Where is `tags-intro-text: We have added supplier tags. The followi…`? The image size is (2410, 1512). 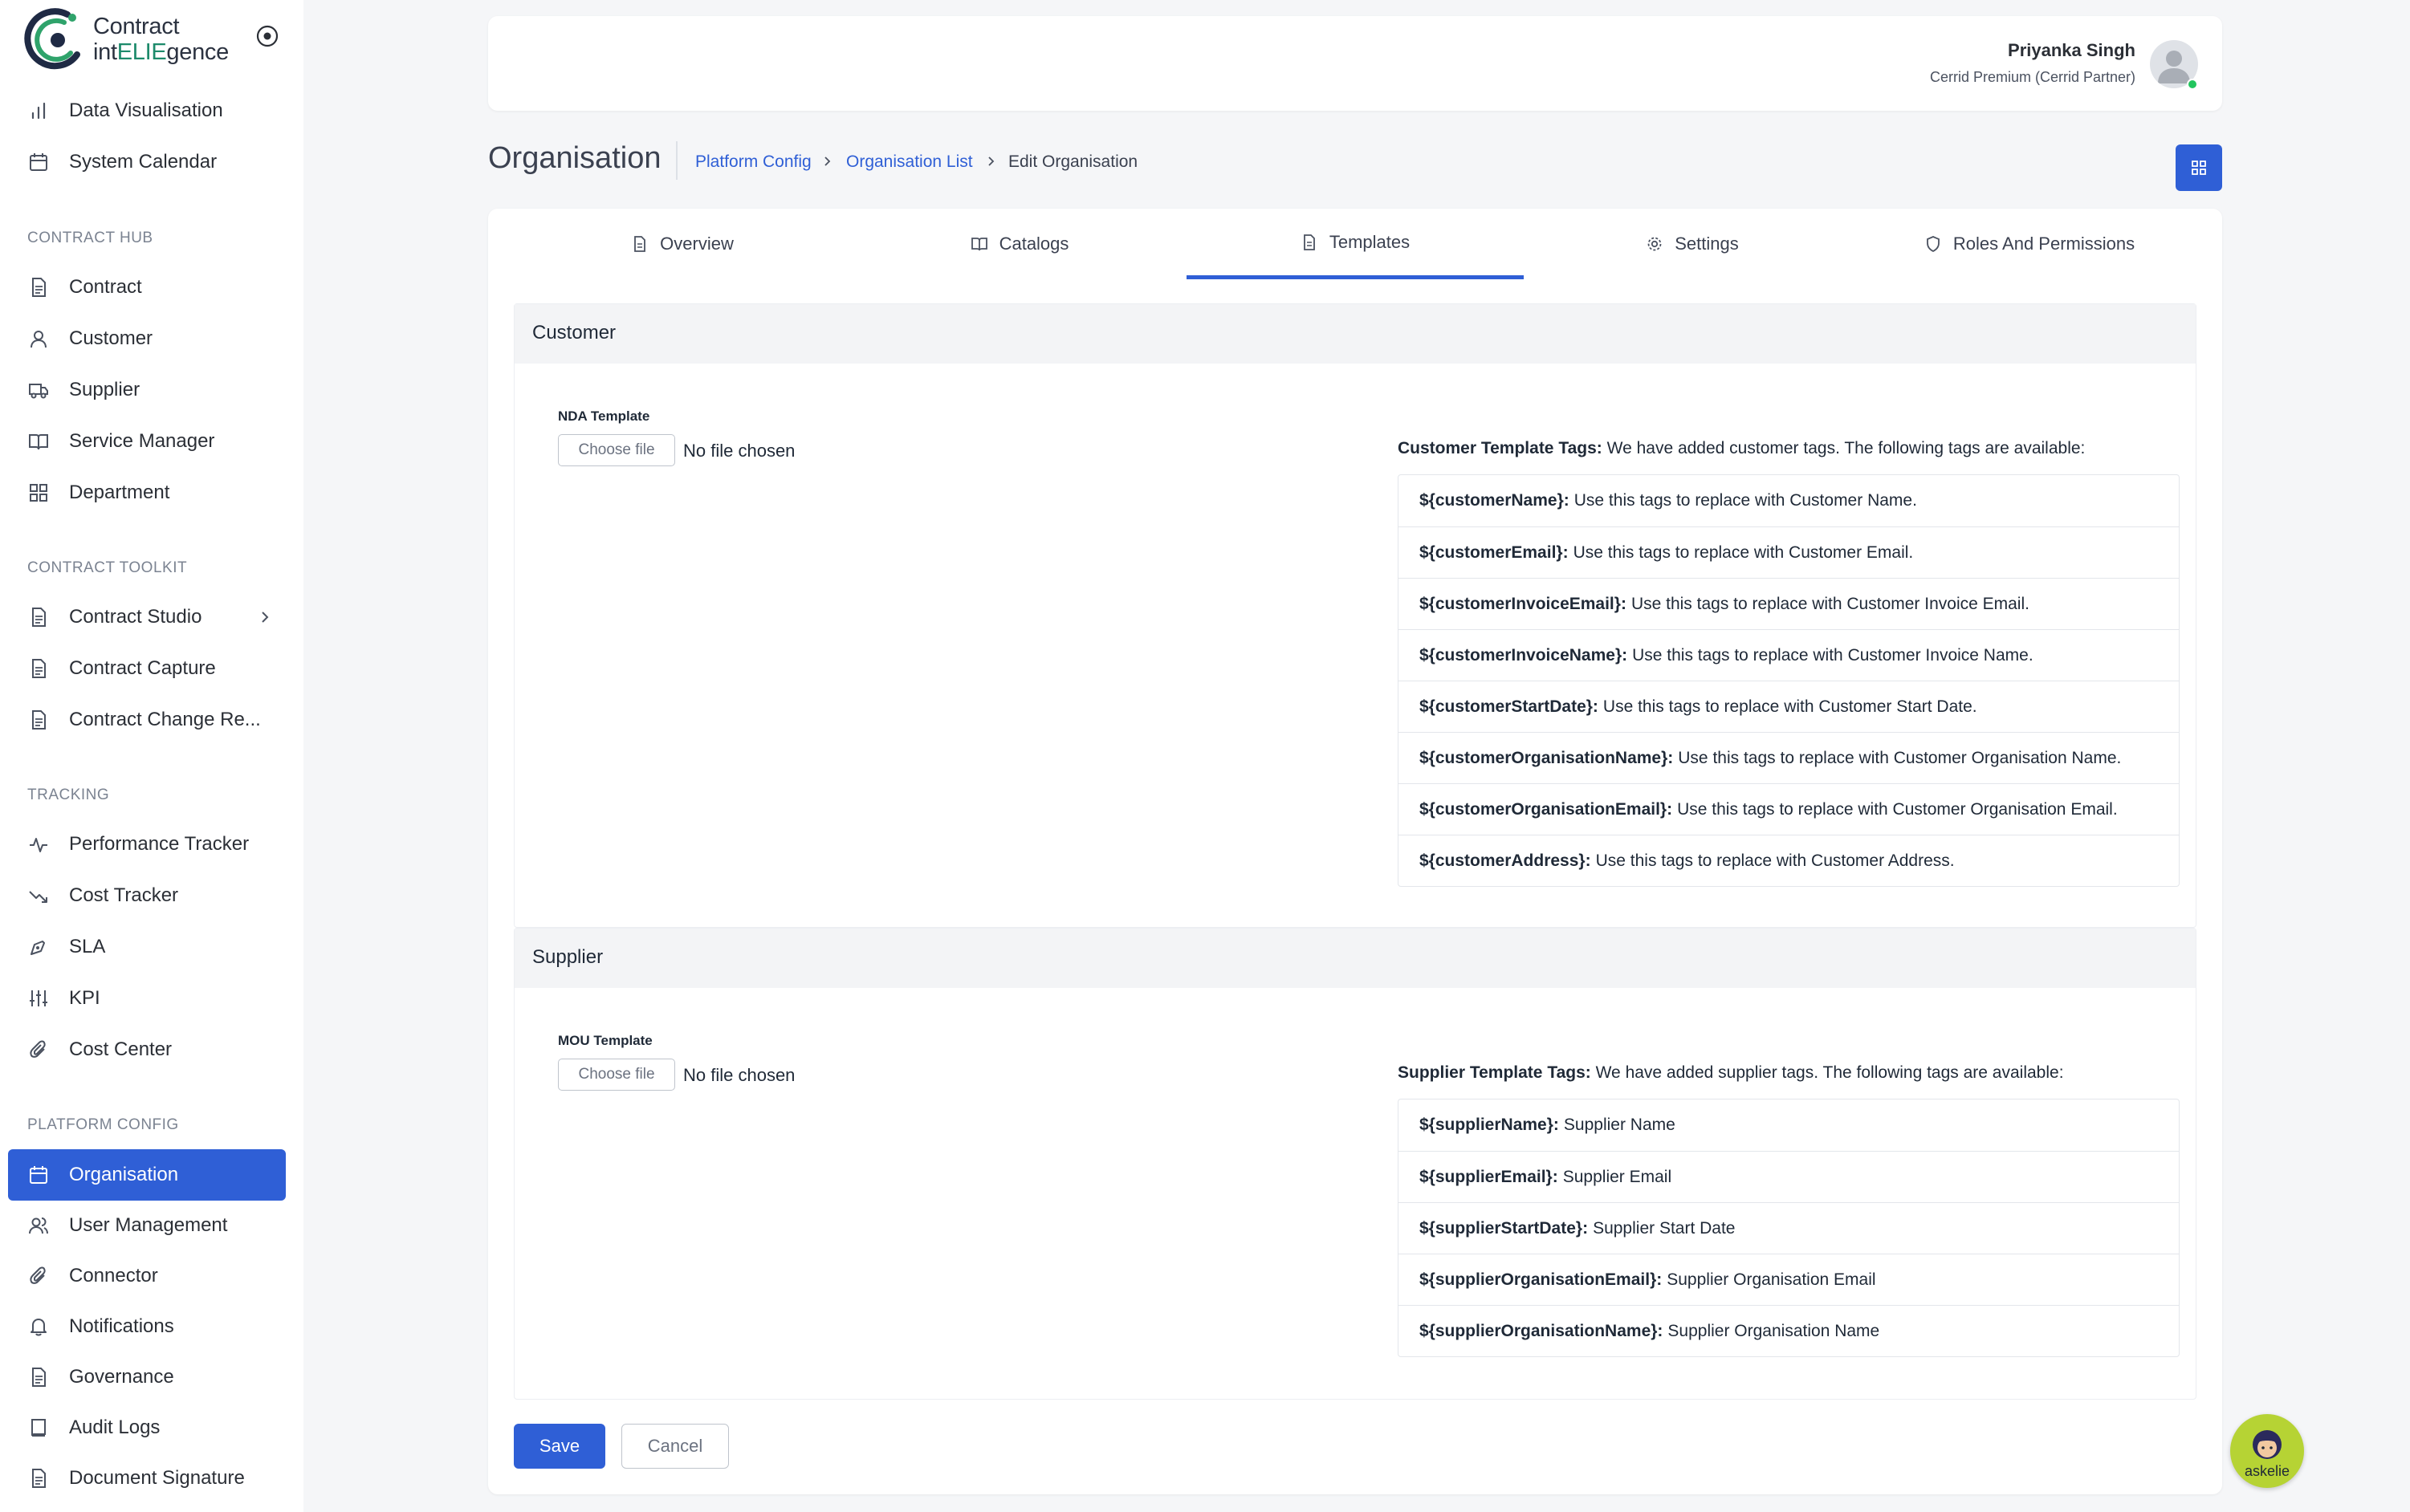 tags-intro-text: We have added supplier tags. The followi… is located at coordinates (1830, 1073).